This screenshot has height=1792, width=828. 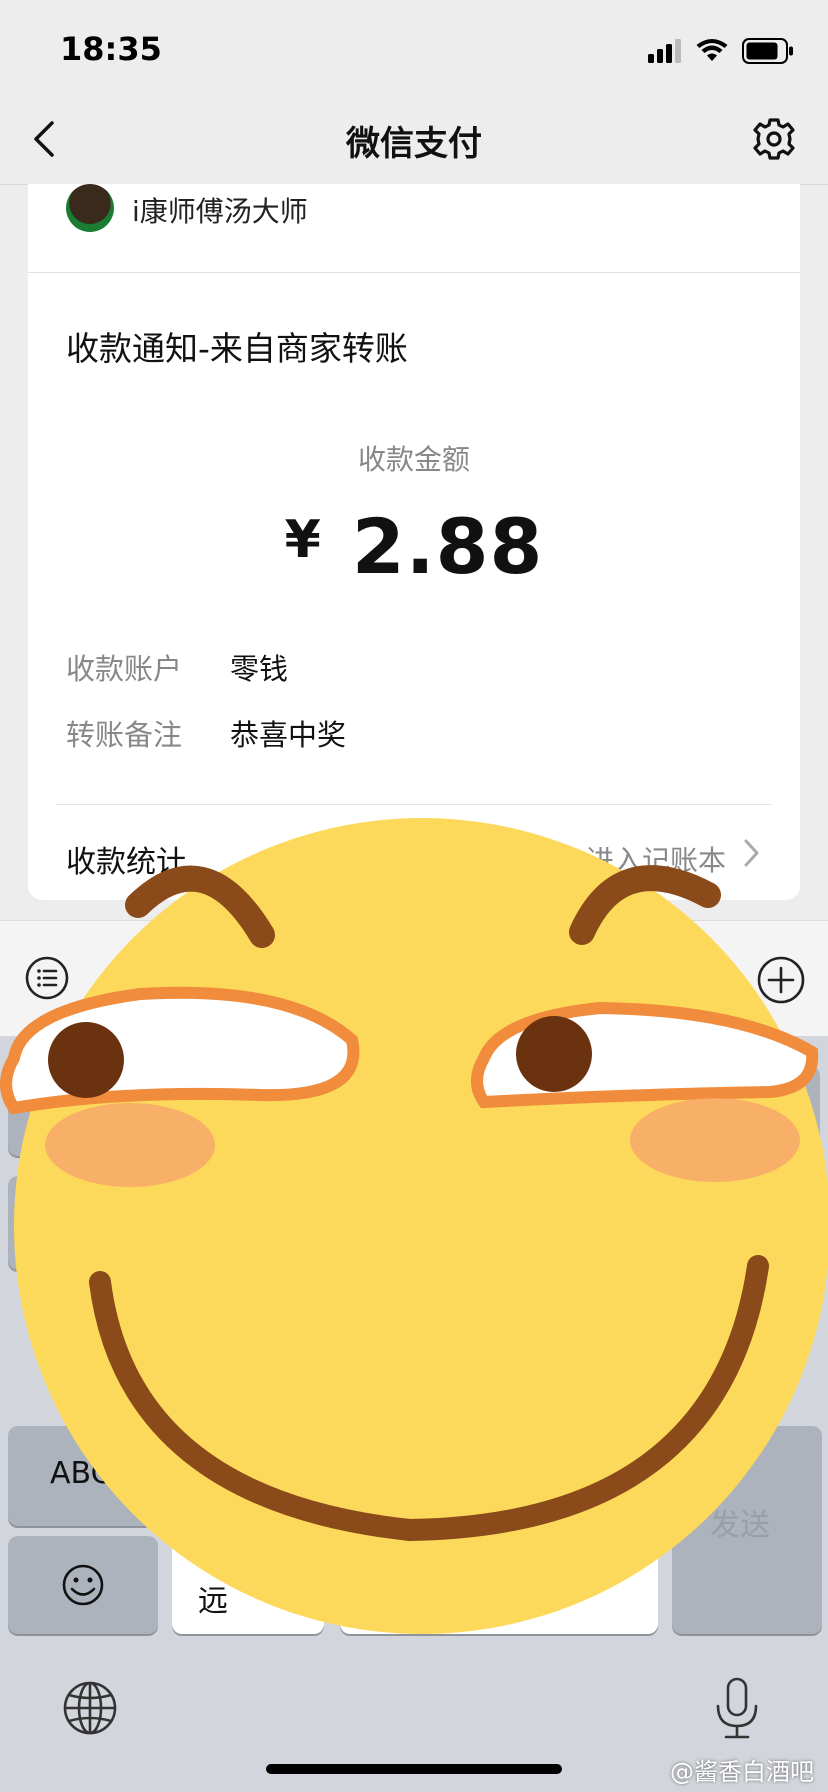 I want to click on notice-title: 收款通知-来自商家转账, so click(x=237, y=348).